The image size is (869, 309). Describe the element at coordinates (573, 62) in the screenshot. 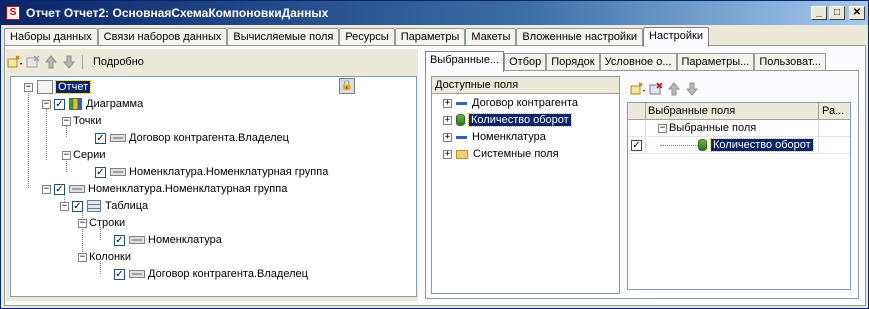

I see `tab-order: Порядок` at that location.